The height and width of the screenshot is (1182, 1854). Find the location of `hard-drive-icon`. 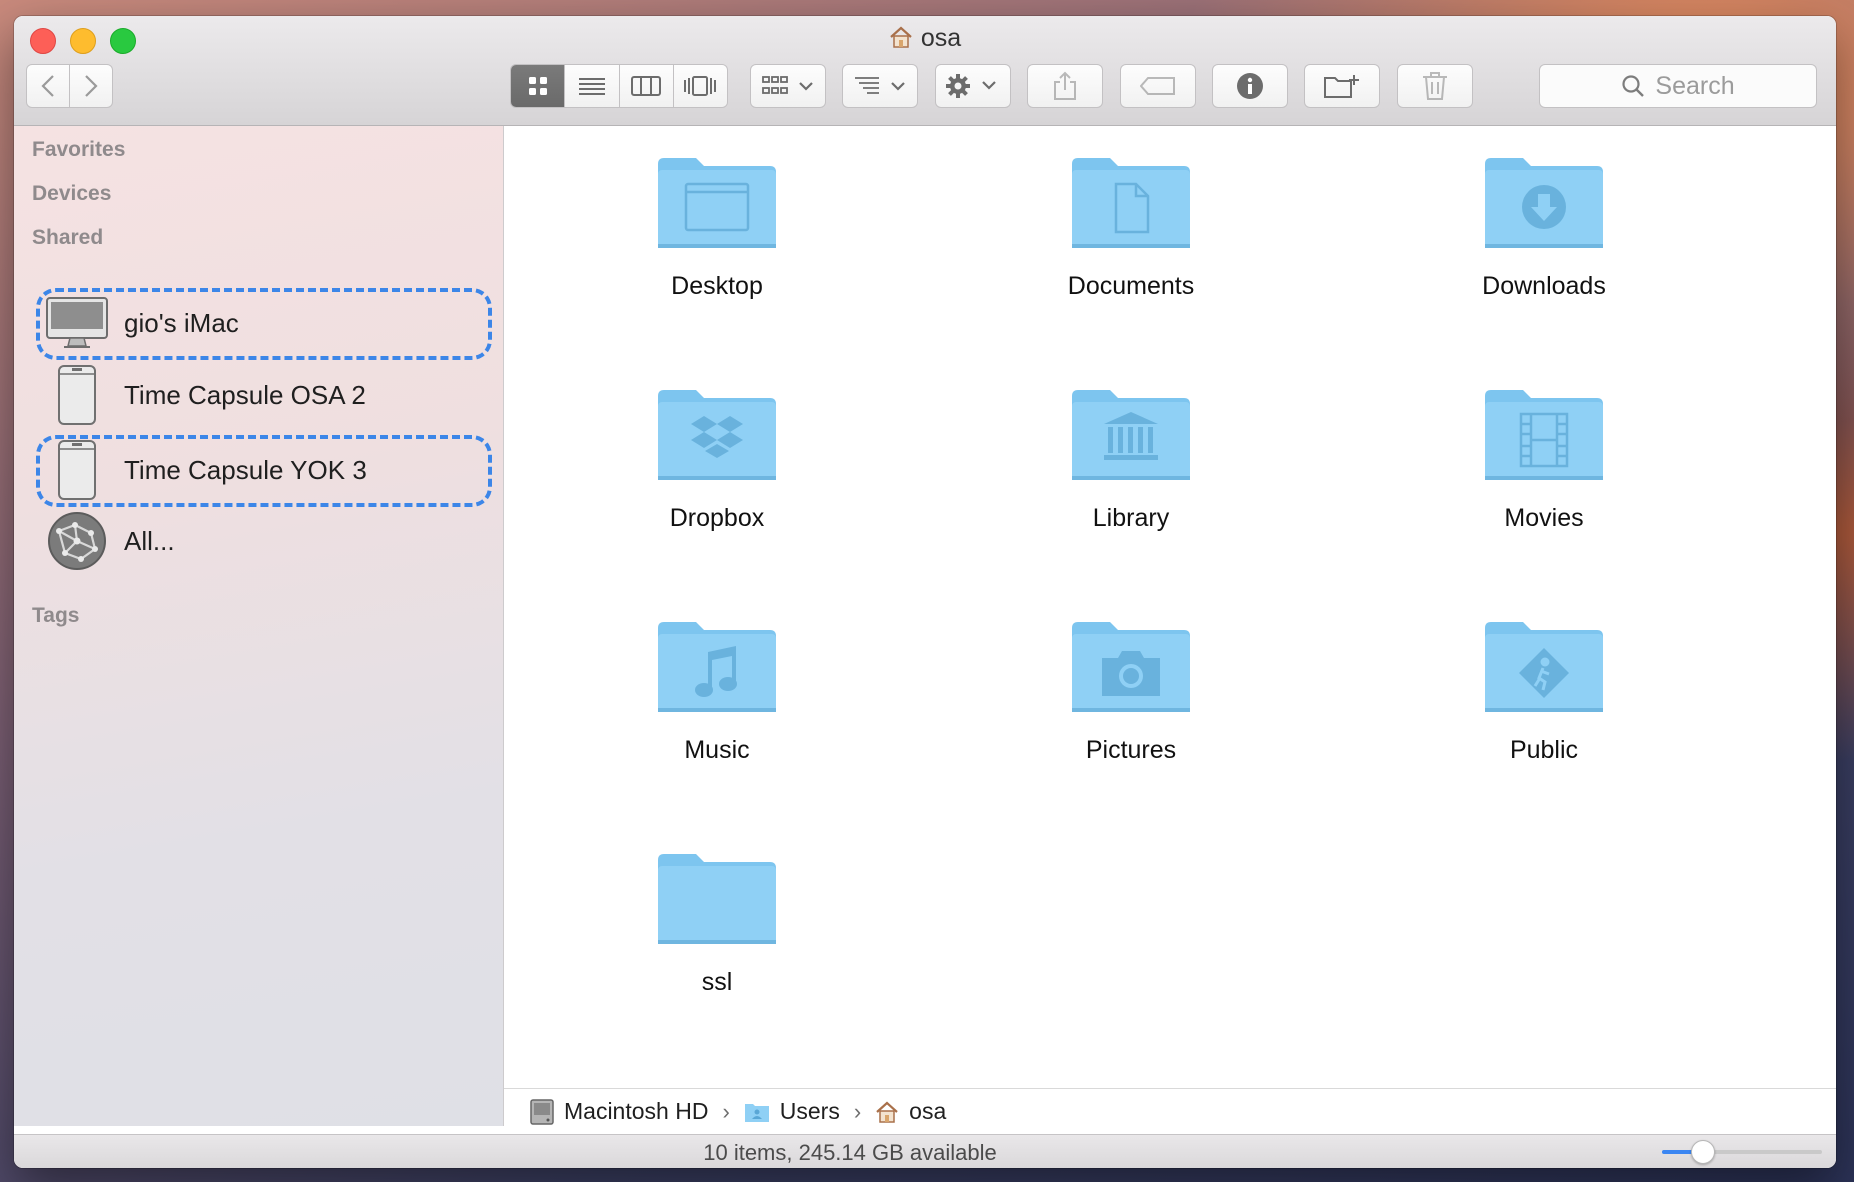

hard-drive-icon is located at coordinates (542, 1111).